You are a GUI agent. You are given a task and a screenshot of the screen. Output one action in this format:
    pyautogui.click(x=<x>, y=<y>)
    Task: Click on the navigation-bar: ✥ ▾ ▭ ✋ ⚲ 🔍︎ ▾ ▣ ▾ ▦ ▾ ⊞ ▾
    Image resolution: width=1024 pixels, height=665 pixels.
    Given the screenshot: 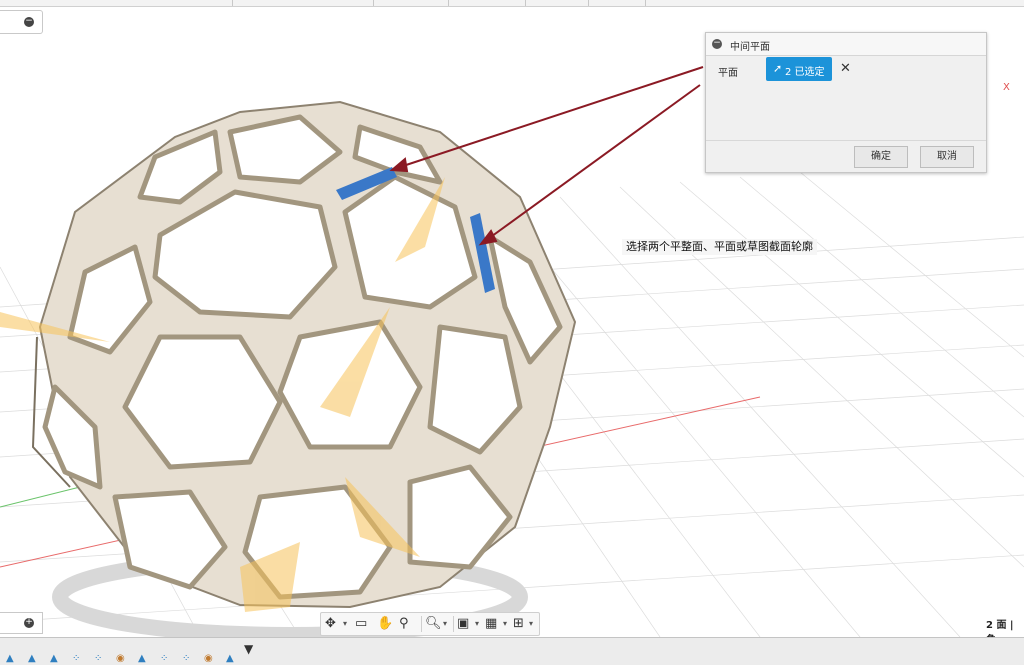 What is the action you would take?
    pyautogui.click(x=430, y=624)
    